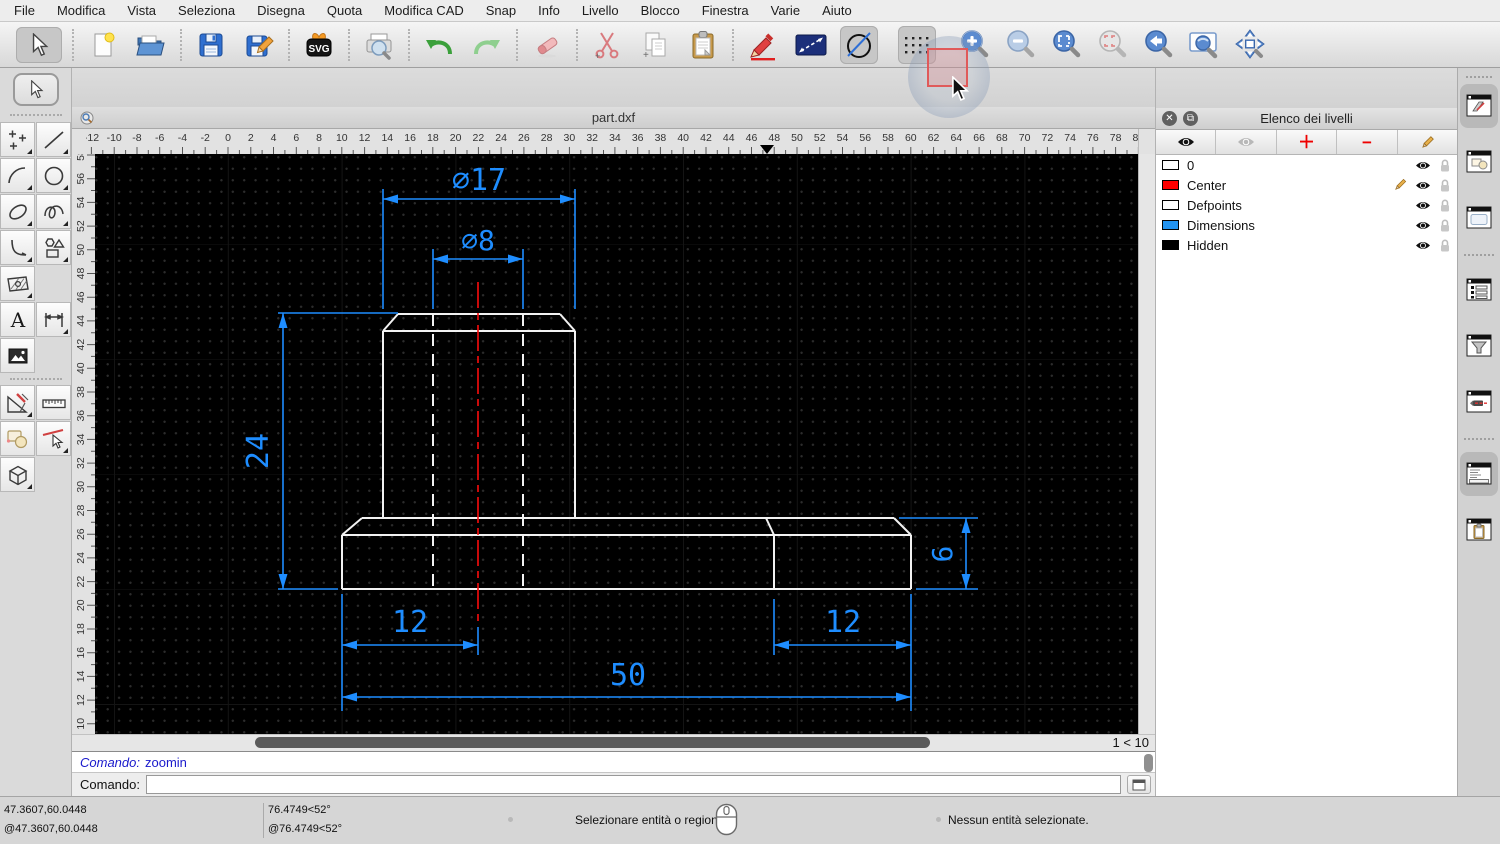  What do you see at coordinates (1190, 118) in the screenshot?
I see `panel-detach-button: ⧉` at bounding box center [1190, 118].